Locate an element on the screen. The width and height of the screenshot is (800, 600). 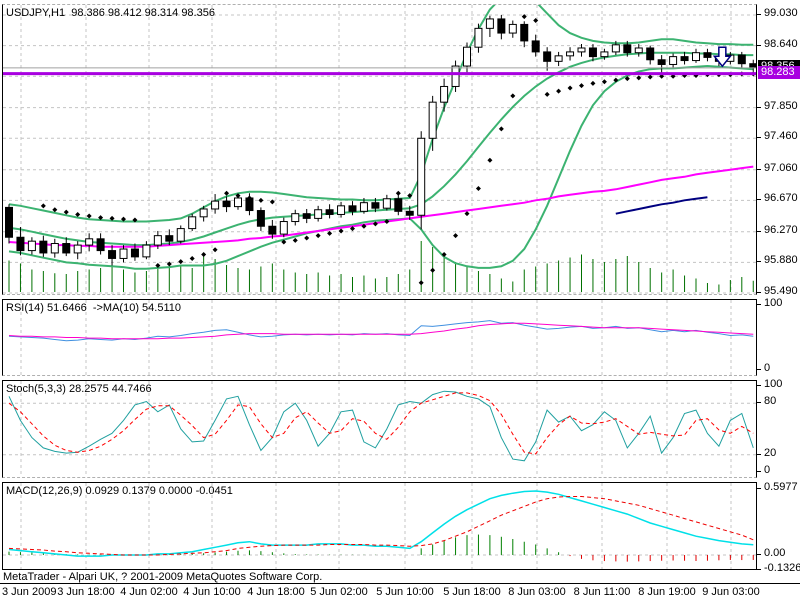
price-axis-label: 96.670 is located at coordinates (781, 198).